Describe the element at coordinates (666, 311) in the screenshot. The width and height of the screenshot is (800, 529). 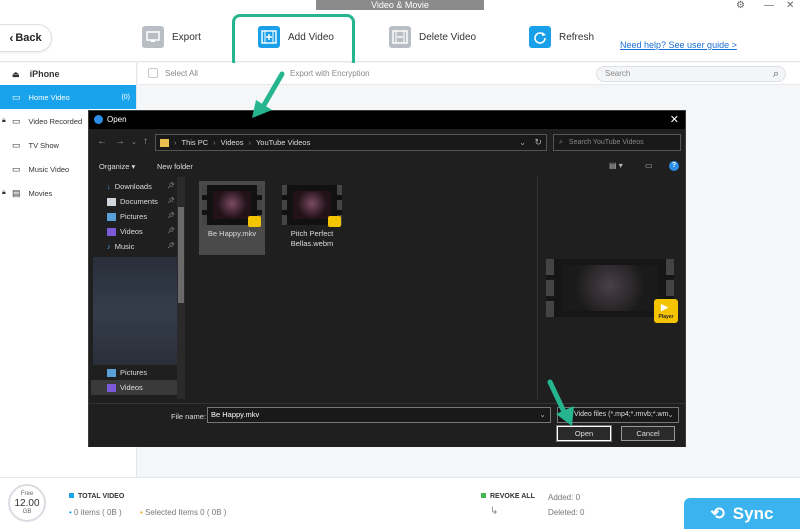
I see `player-badge-icon: Player` at that location.